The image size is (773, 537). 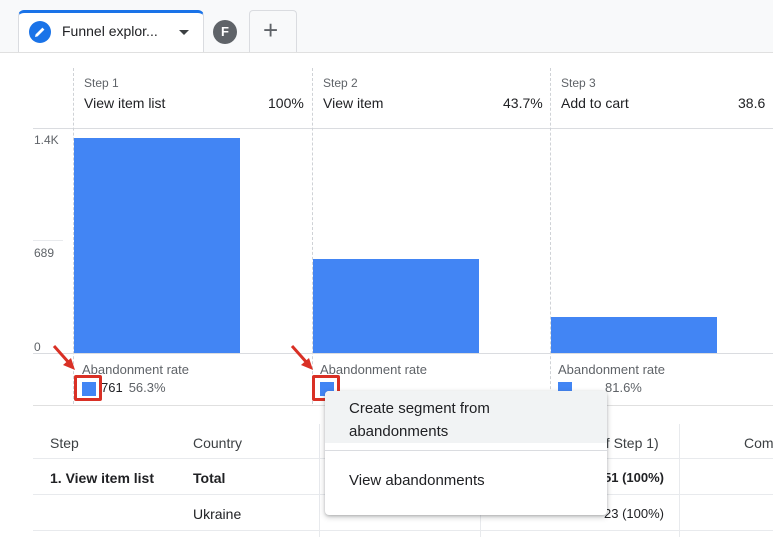 I want to click on gridline, so click(x=48, y=240).